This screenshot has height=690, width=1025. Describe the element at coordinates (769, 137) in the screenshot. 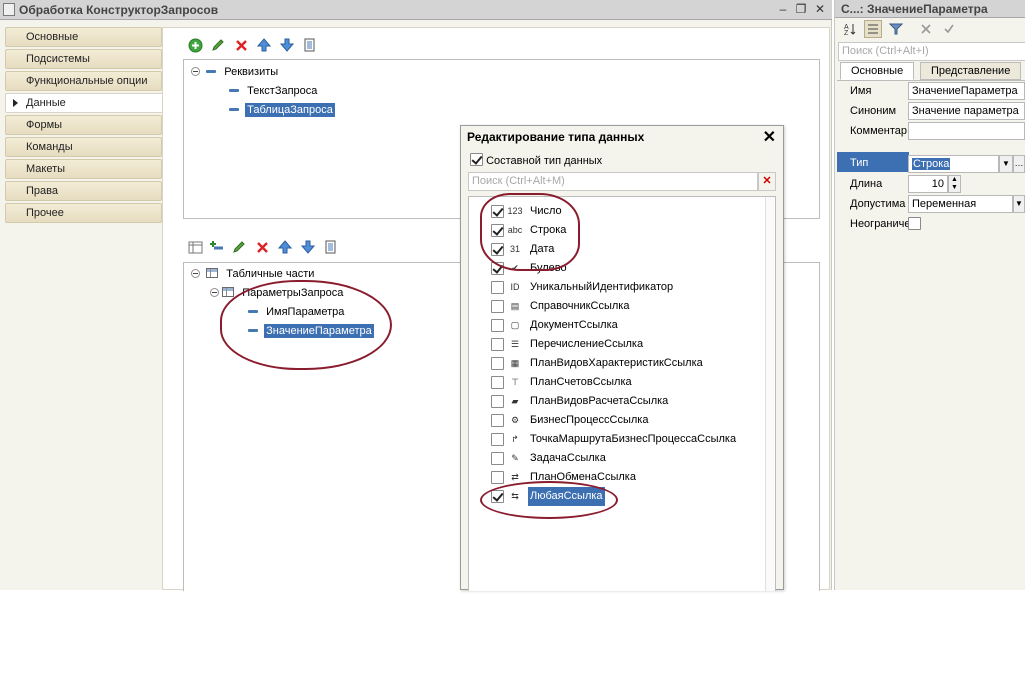

I see `dialog-close-icon: ✕` at that location.